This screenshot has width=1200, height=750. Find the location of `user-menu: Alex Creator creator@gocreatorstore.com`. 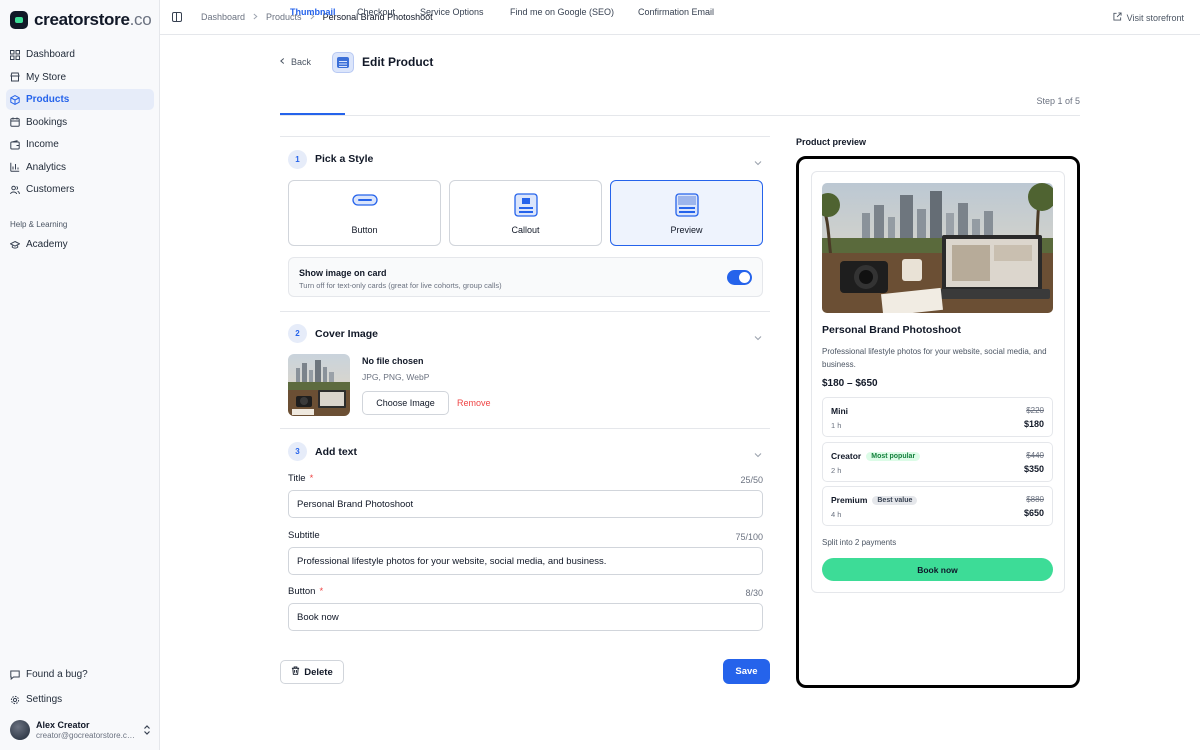

user-menu: Alex Creator creator@gocreatorstore.com is located at coordinates (81, 730).